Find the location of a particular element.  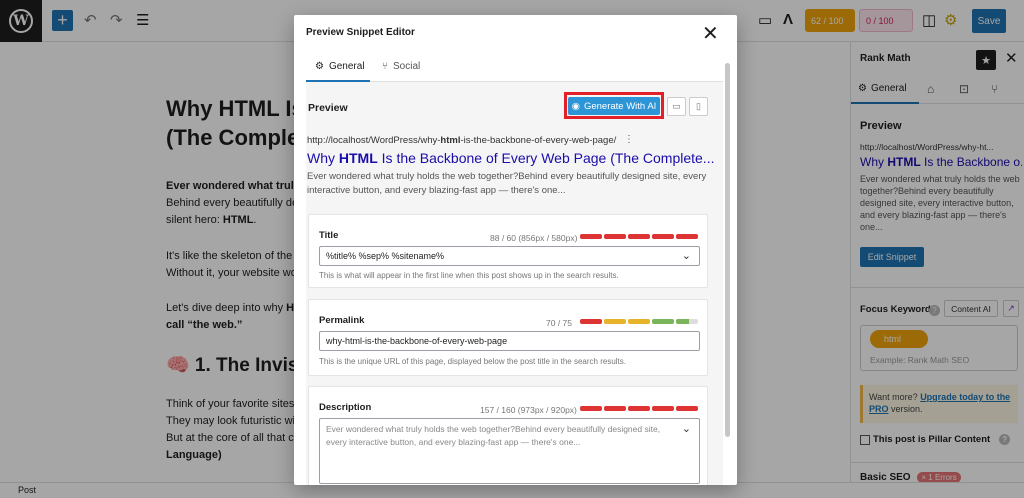

tab-general: ⚙ General is located at coordinates (340, 66).